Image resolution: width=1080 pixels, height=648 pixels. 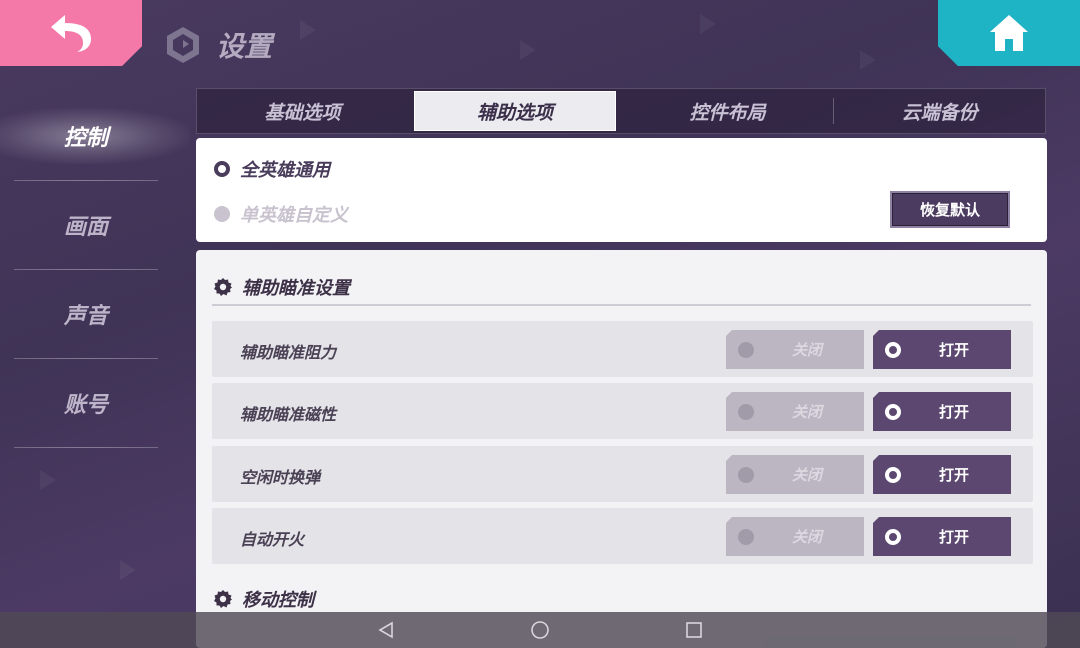 What do you see at coordinates (622, 474) in the screenshot?
I see `setting-row-idle-reload: 空闲时换弹 关闭 打开` at bounding box center [622, 474].